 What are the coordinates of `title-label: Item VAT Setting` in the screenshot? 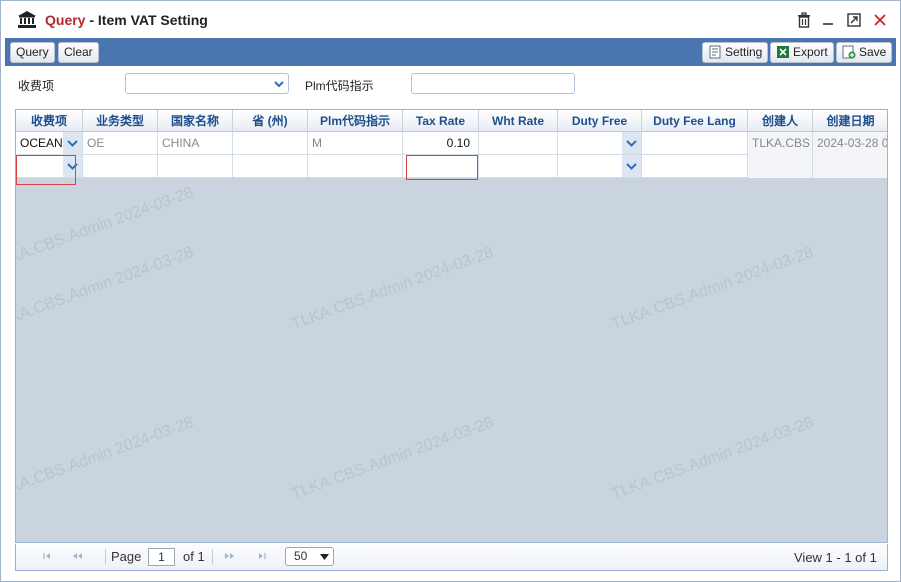 It's located at (152, 20).